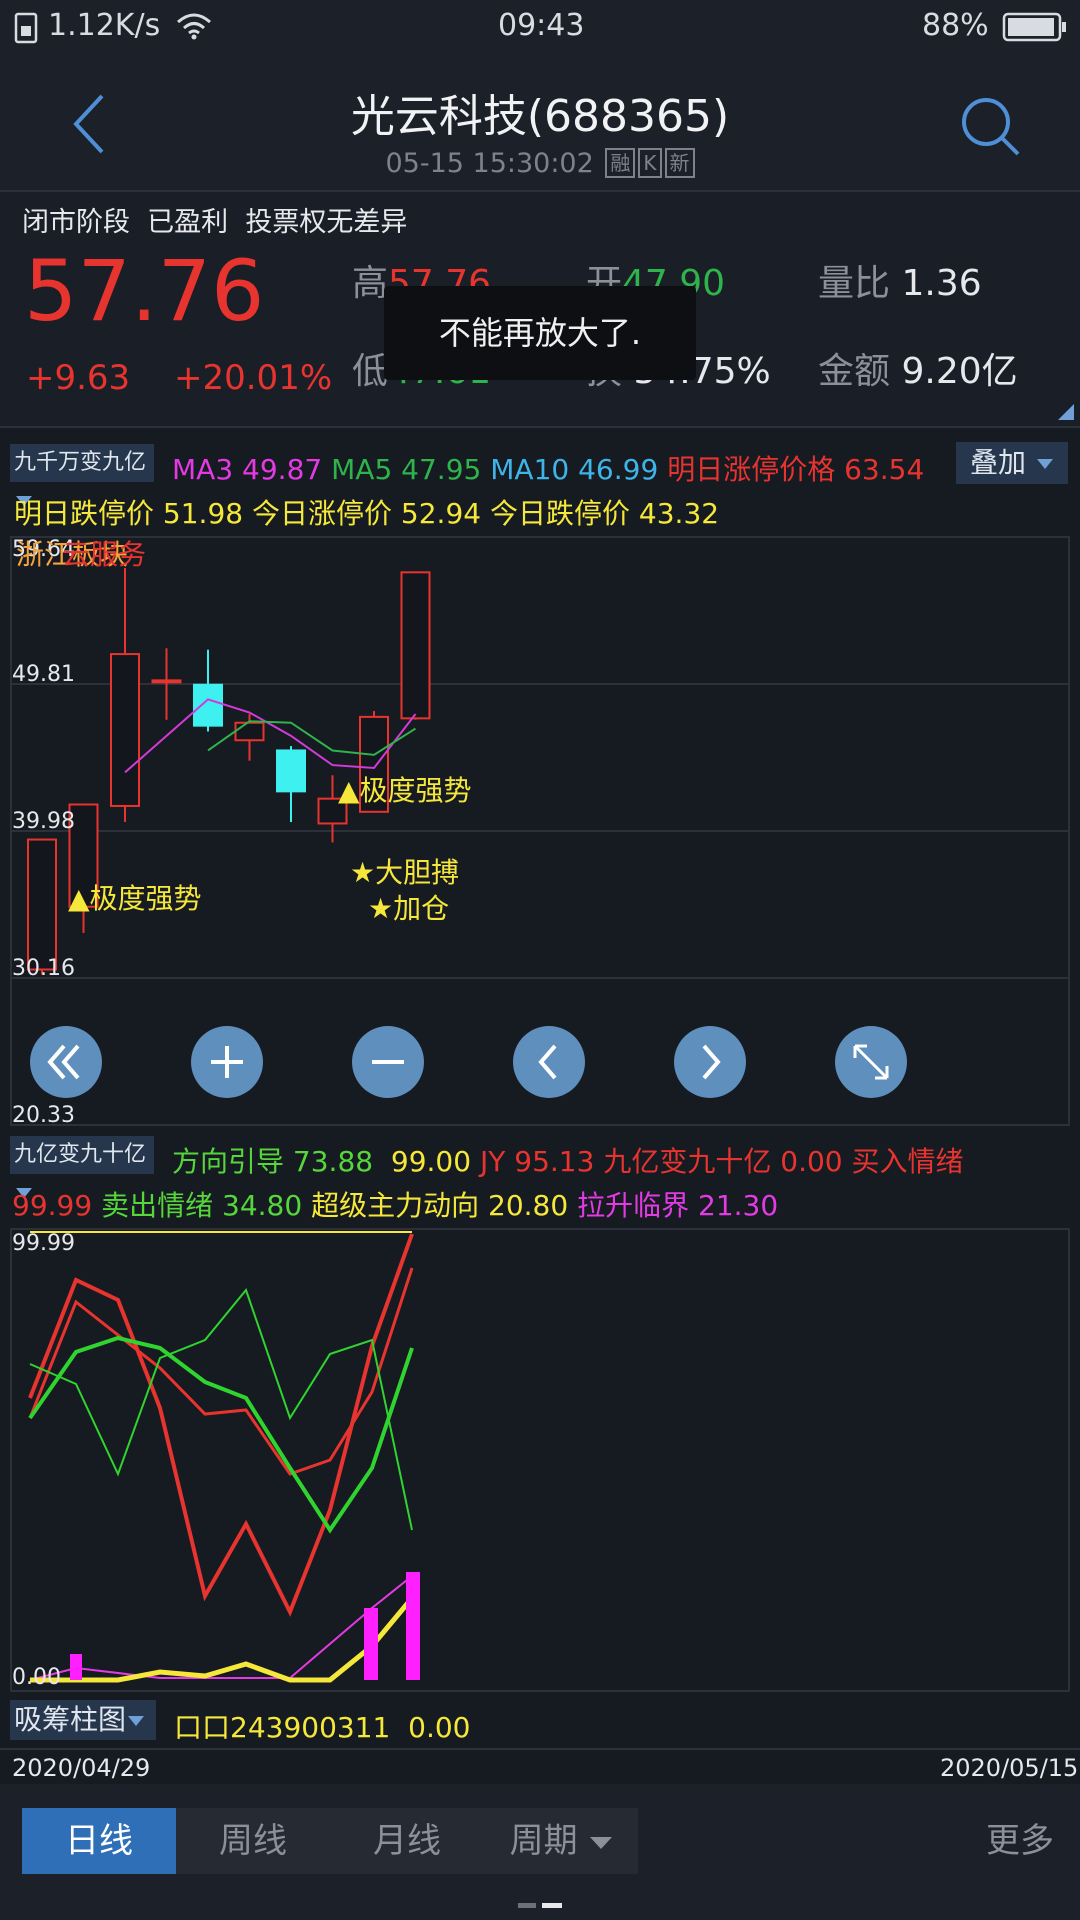 This screenshot has width=1080, height=1920. Describe the element at coordinates (43, 968) in the screenshot. I see `axis-label-4: 30.16` at that location.